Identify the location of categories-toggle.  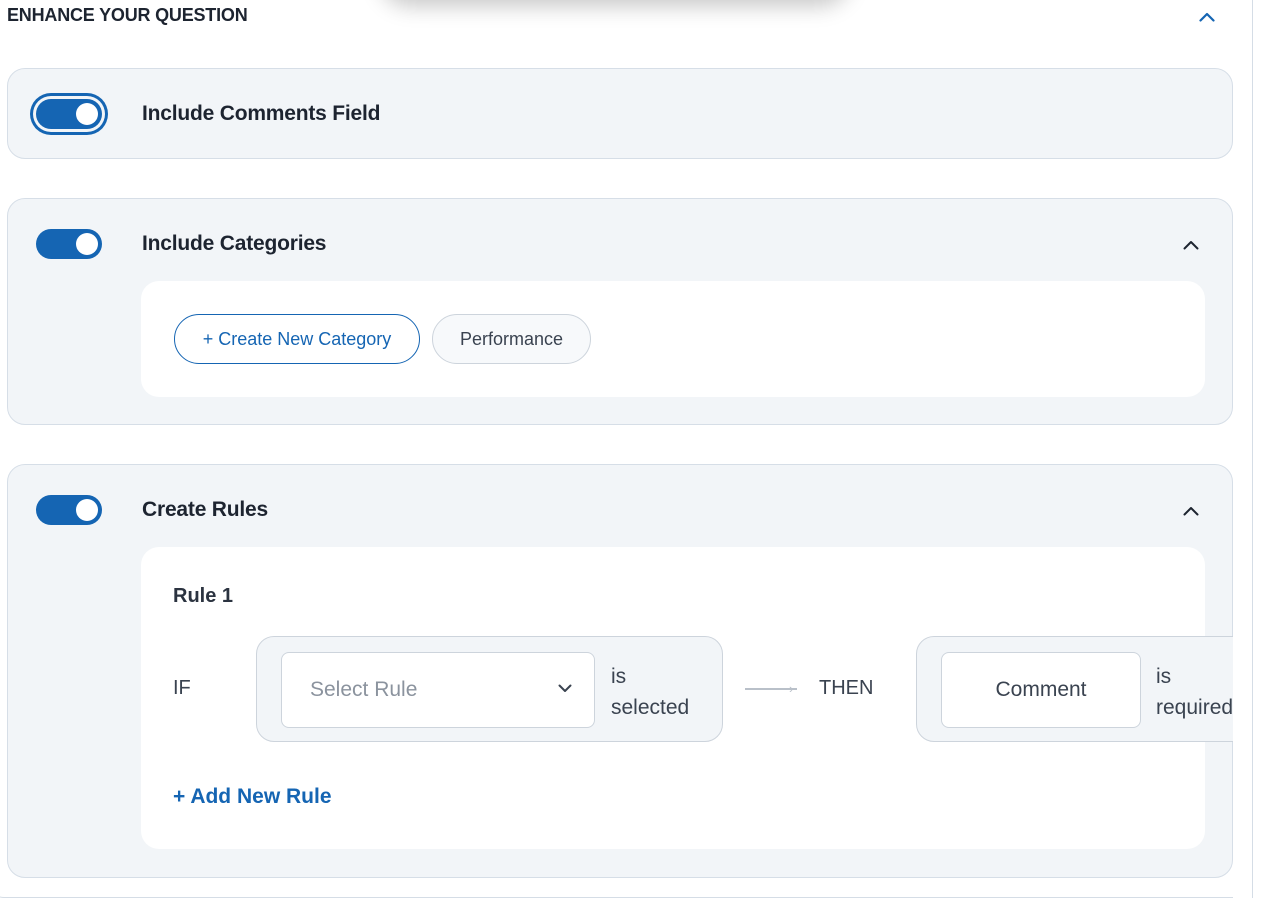
(69, 244).